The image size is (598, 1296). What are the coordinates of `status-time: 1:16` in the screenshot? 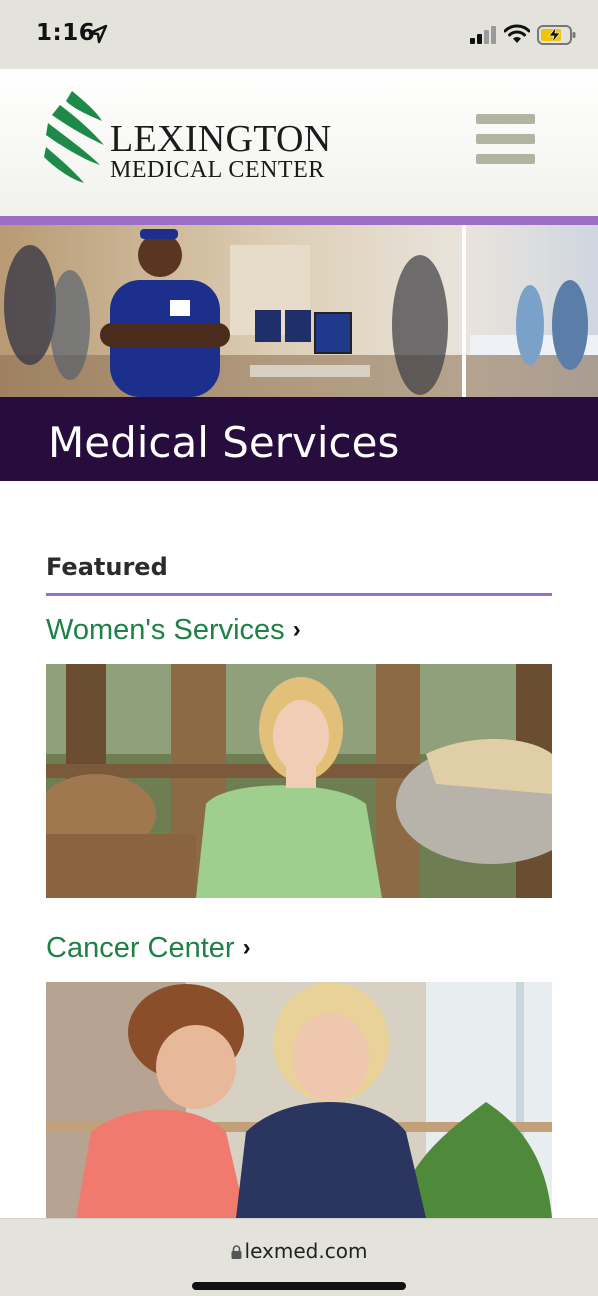 It's located at (66, 33).